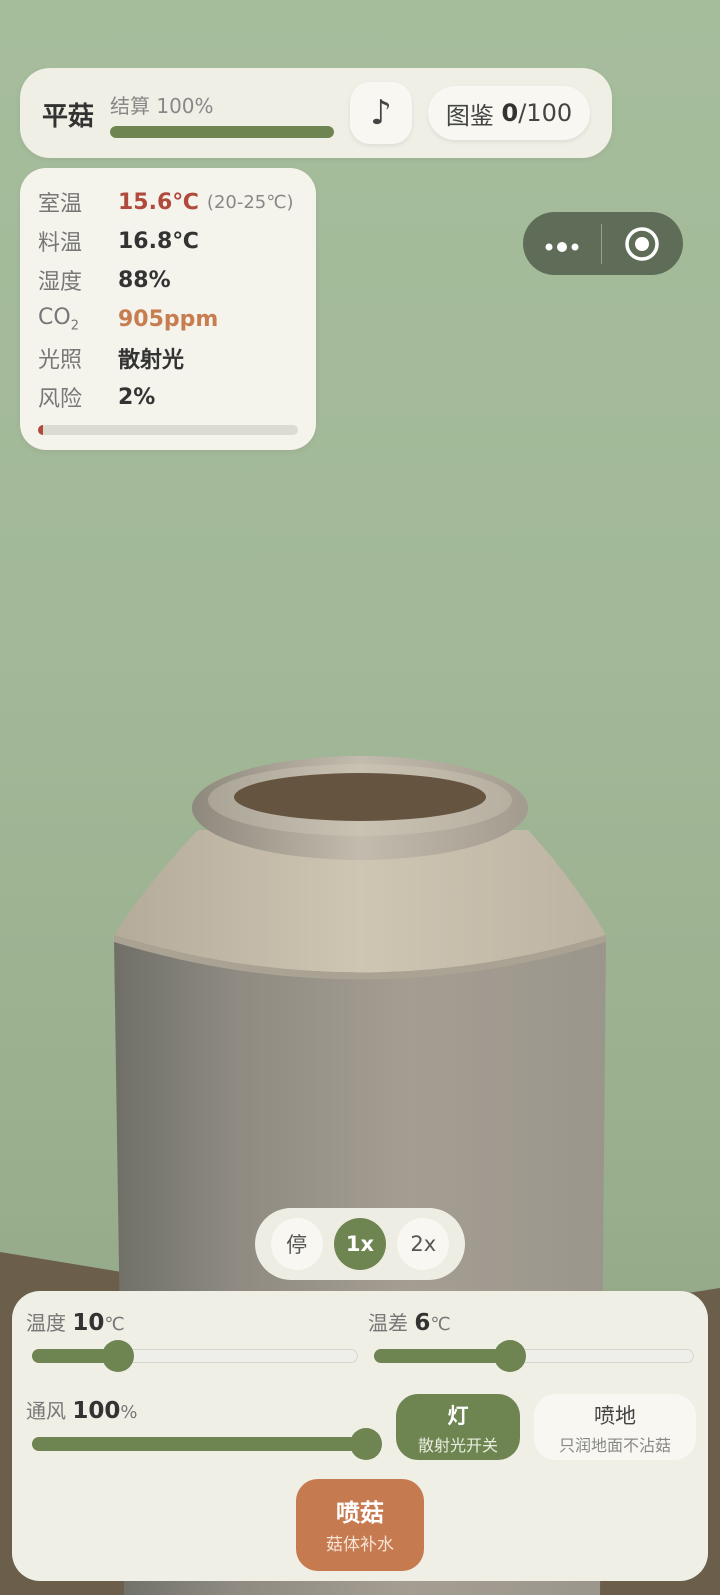  Describe the element at coordinates (168, 319) in the screenshot. I see `stat-value: 905ppm` at that location.